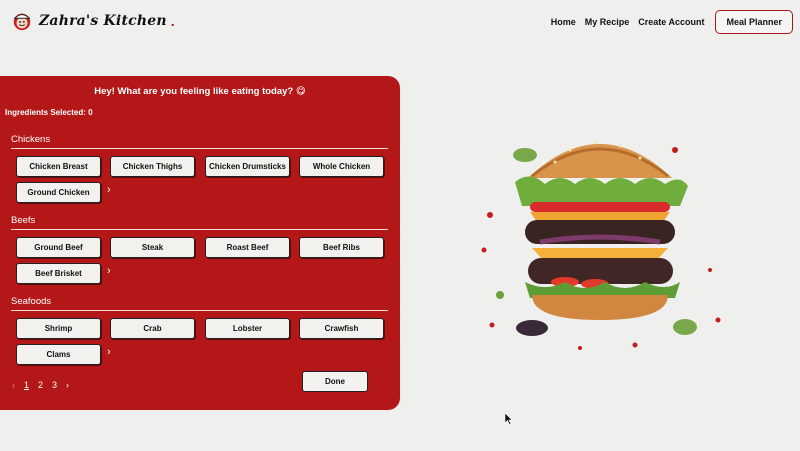 This screenshot has height=451, width=800. What do you see at coordinates (200, 328) in the screenshot?
I see `ingredient-row: Shrimp Crab Lobster Crawfish` at bounding box center [200, 328].